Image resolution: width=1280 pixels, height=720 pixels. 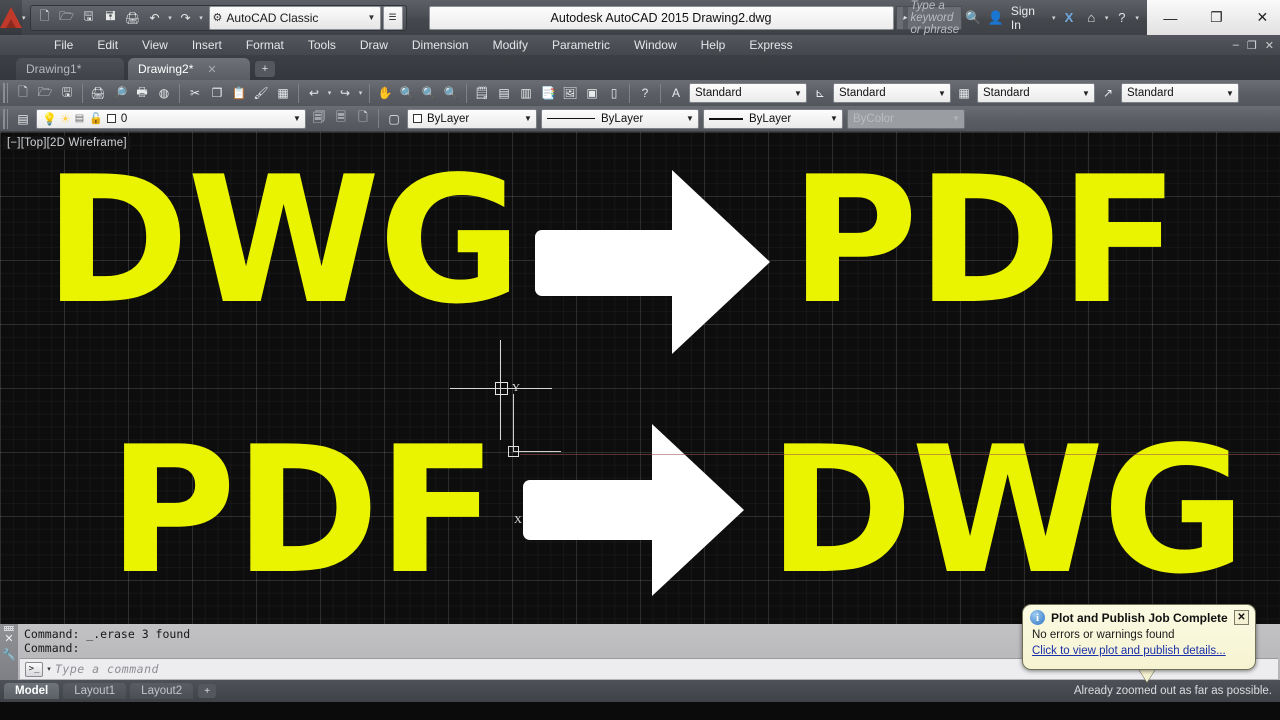 What do you see at coordinates (32, 691) in the screenshot?
I see `layout-tab-model: Model` at bounding box center [32, 691].